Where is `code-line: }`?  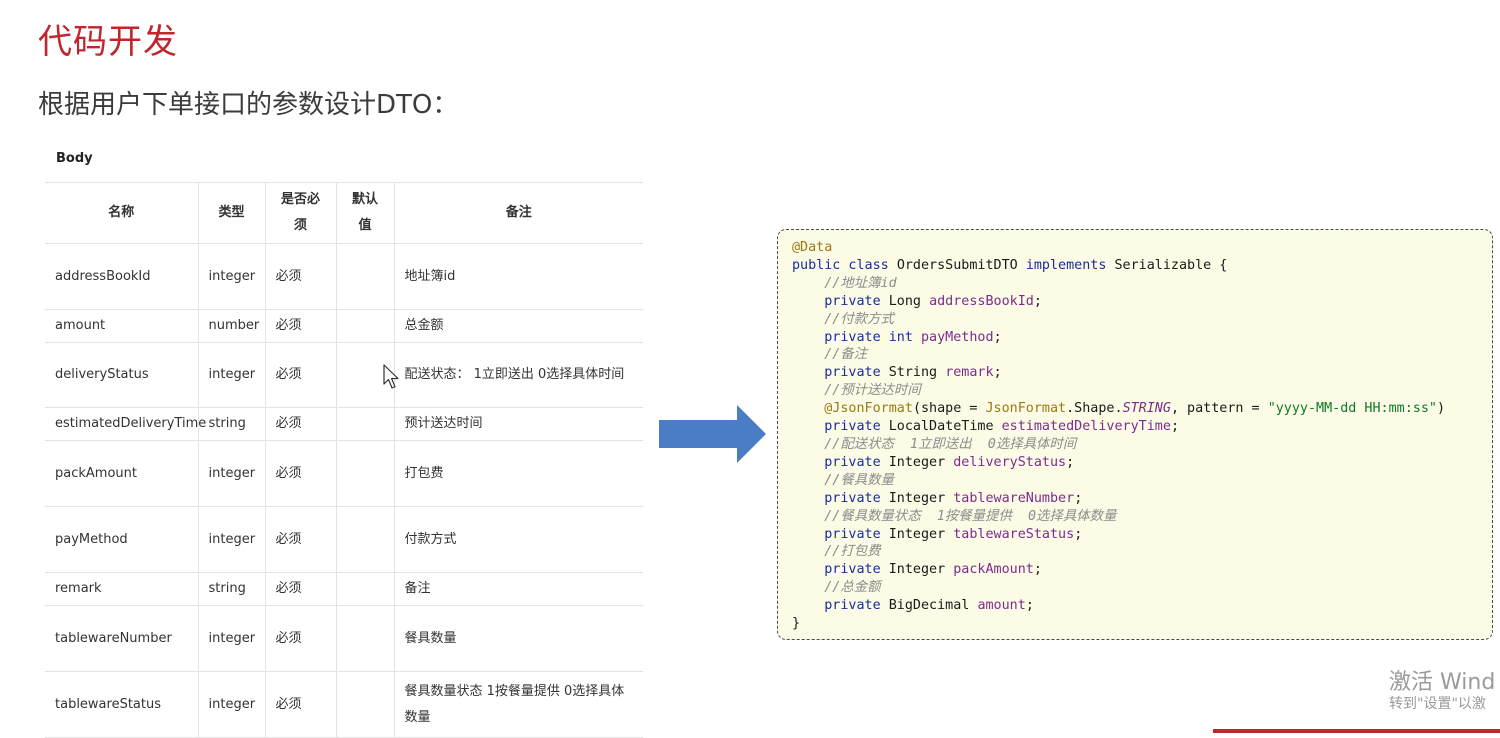
code-line: } is located at coordinates (1118, 624).